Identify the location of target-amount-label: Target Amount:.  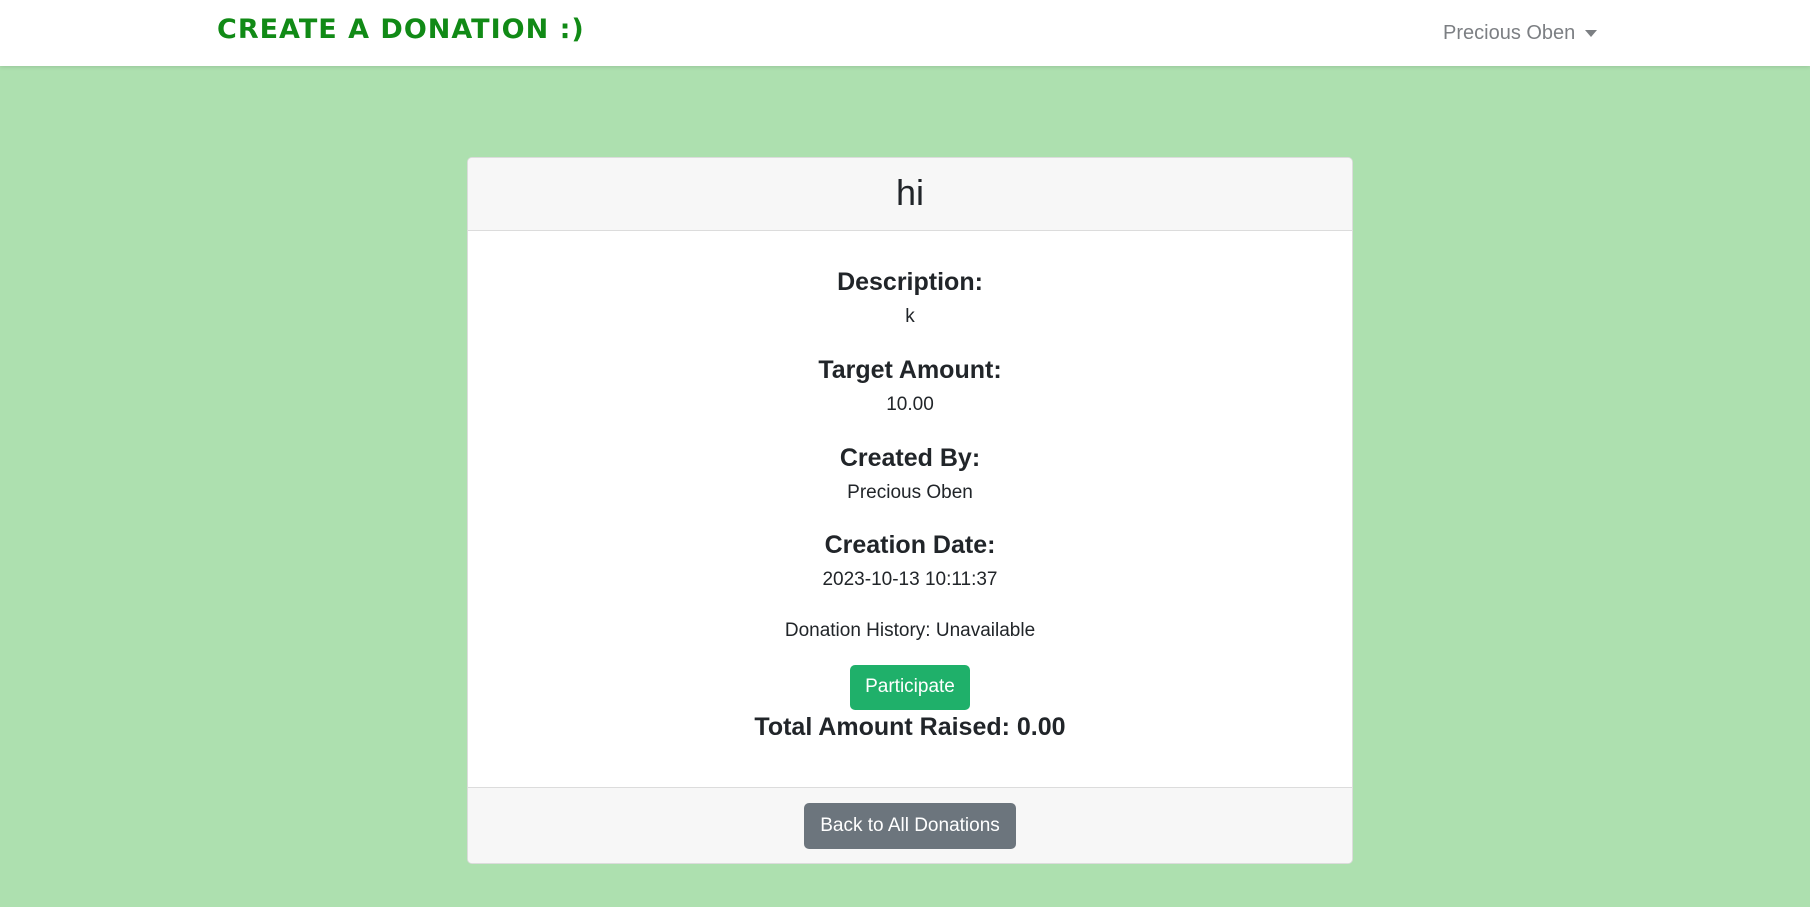
(910, 369).